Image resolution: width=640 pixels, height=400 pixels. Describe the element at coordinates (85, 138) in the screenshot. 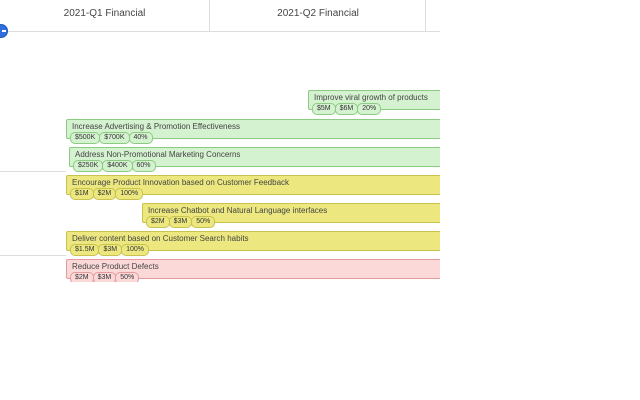

I see `metric-chip: $500K` at that location.